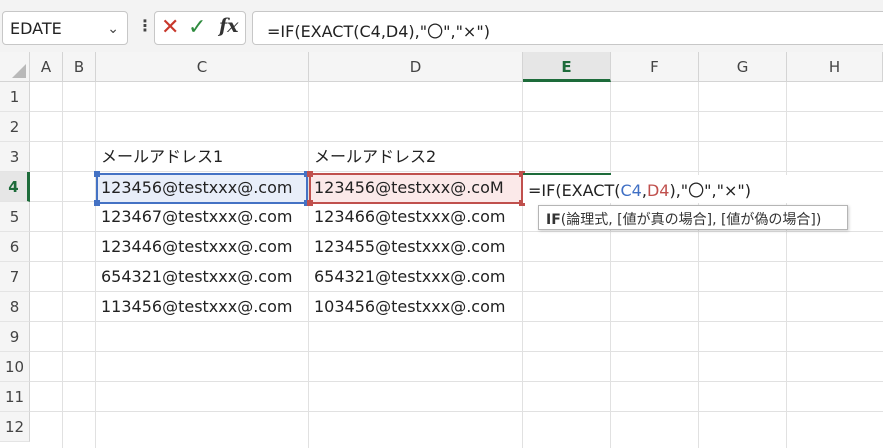 The width and height of the screenshot is (883, 448). What do you see at coordinates (15, 427) in the screenshot?
I see `row-header-12: 12` at bounding box center [15, 427].